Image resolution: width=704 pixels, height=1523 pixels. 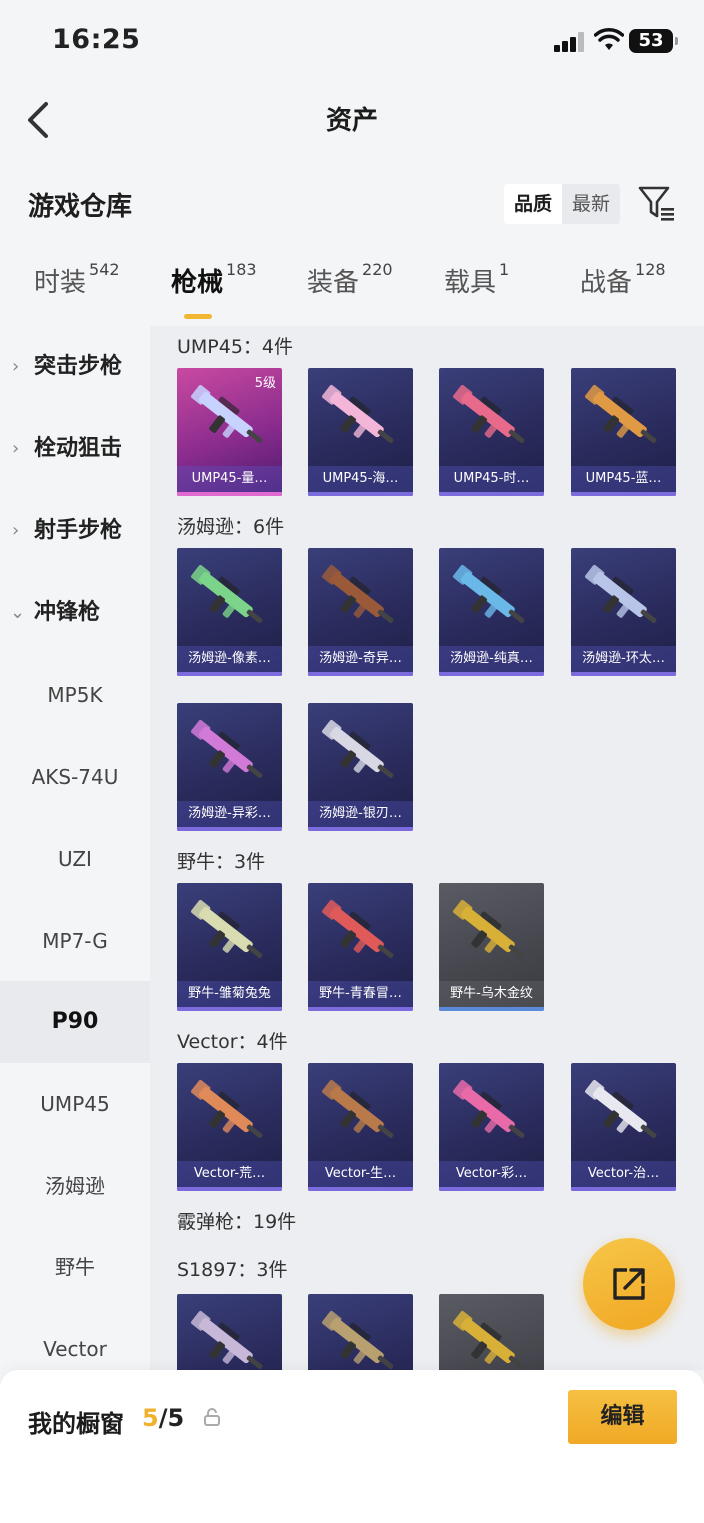 I want to click on battery-icon: 53, so click(x=653, y=41).